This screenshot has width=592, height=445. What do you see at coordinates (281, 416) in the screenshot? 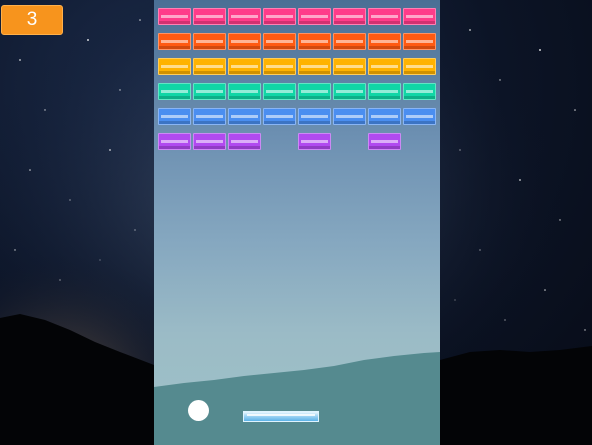
I see `paddle` at bounding box center [281, 416].